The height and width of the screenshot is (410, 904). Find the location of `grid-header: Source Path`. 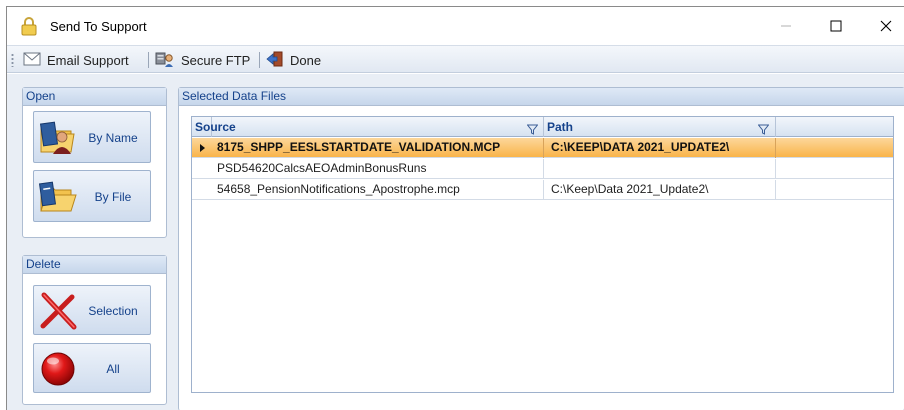

grid-header: Source Path is located at coordinates (542, 127).